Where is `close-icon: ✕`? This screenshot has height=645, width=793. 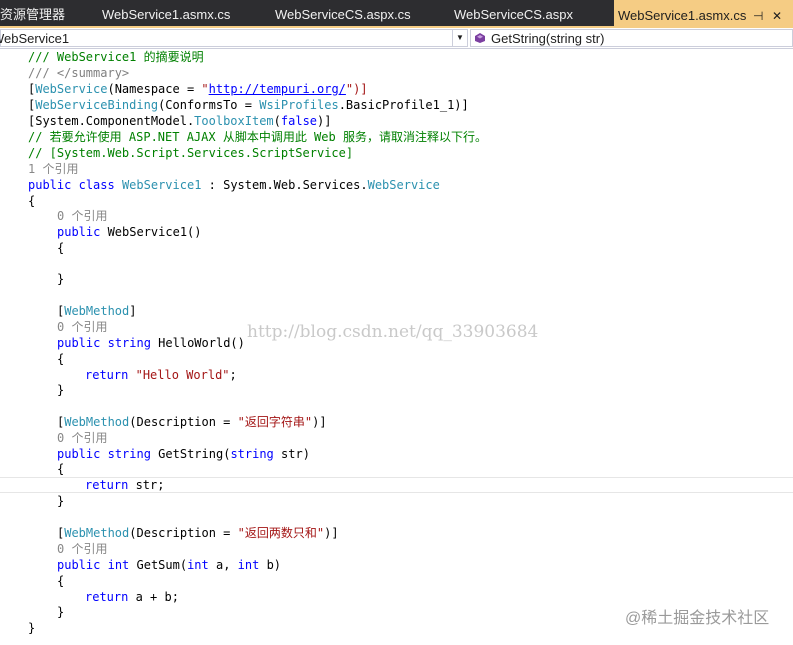 close-icon: ✕ is located at coordinates (777, 13).